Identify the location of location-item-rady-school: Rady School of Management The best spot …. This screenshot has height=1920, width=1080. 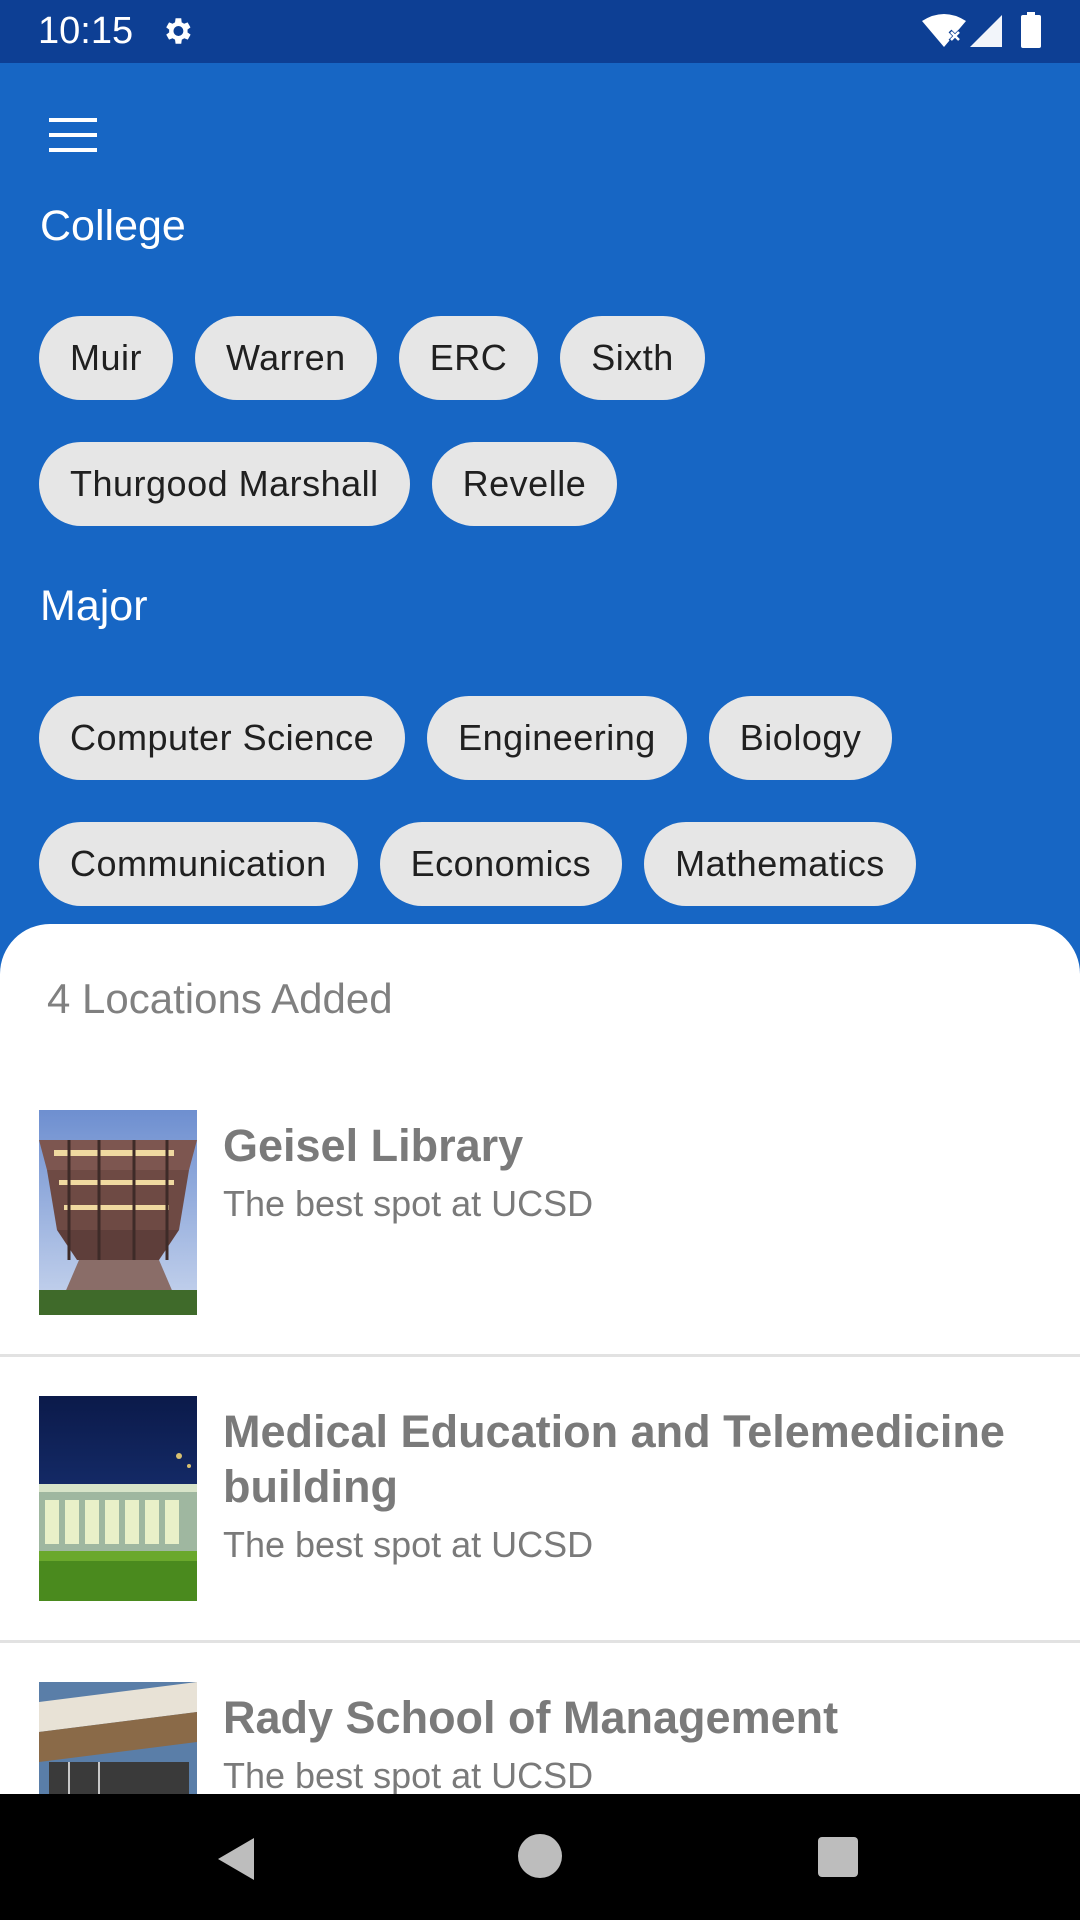
(540, 1738).